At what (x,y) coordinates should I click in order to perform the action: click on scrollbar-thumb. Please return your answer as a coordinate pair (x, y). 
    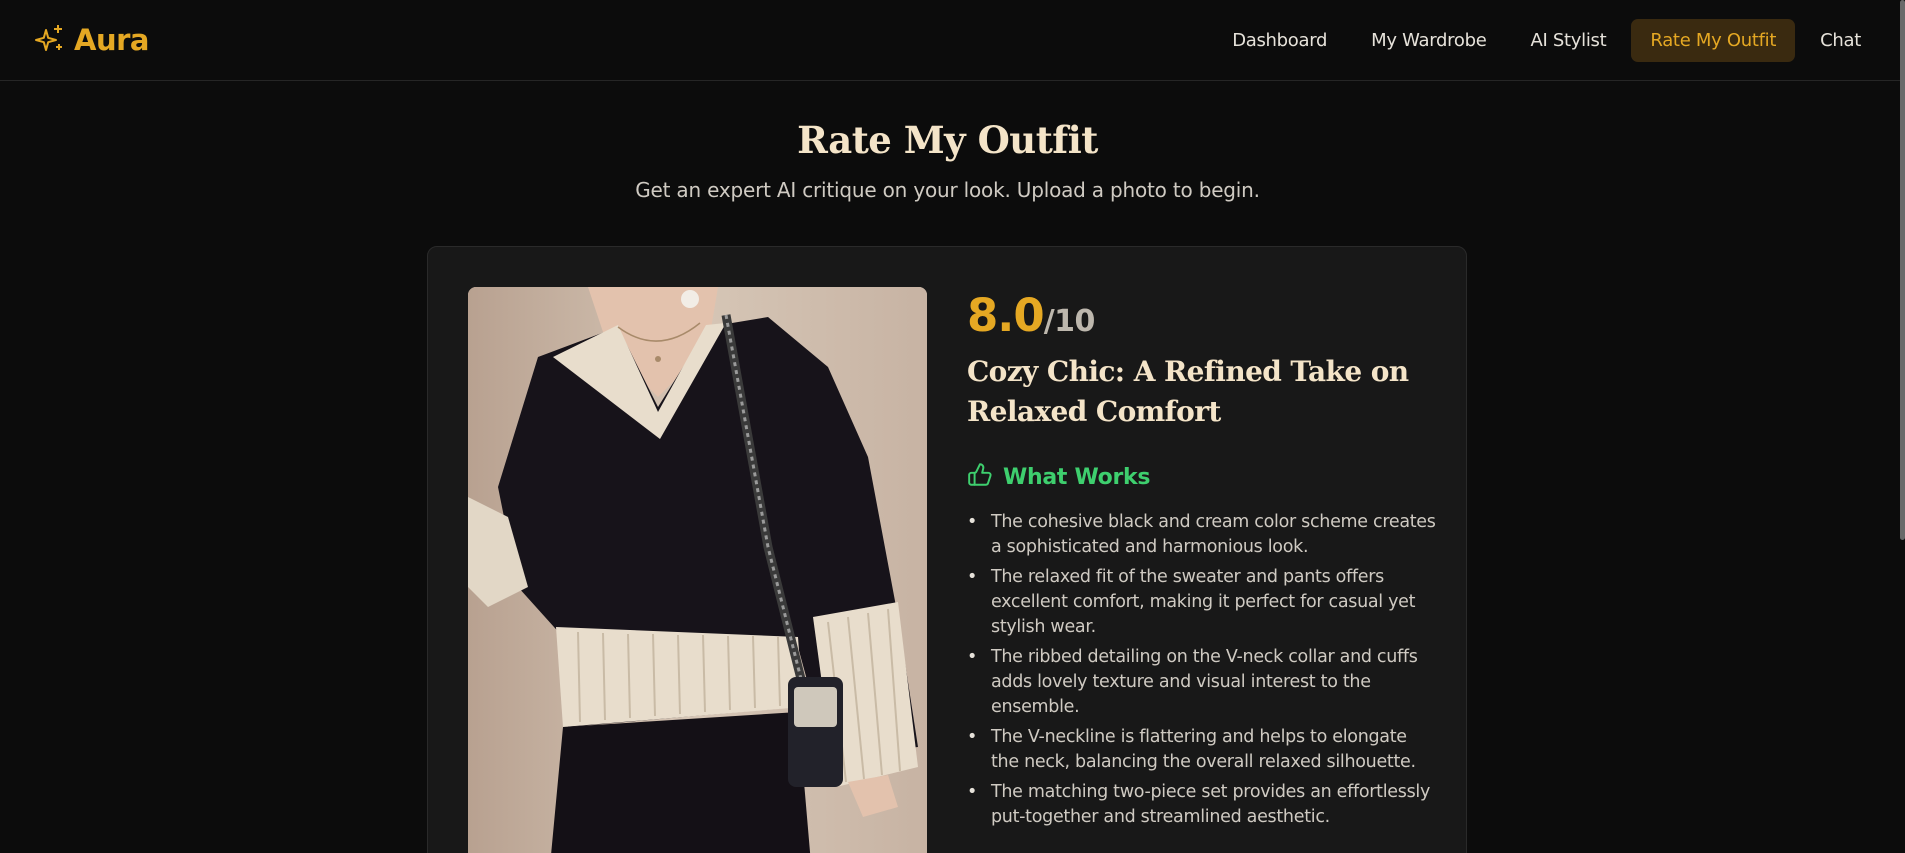
    Looking at the image, I should click on (1902, 270).